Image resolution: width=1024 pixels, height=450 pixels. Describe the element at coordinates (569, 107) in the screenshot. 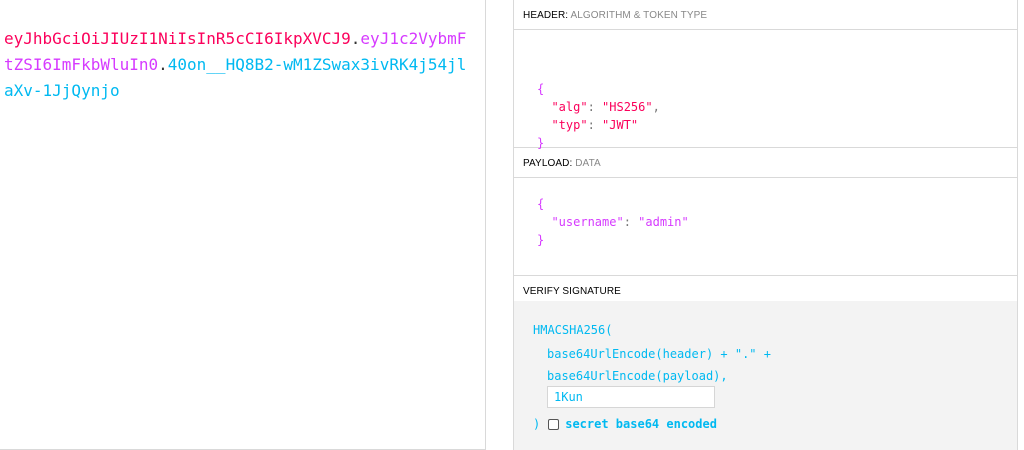

I see `json-key-alg: "alg"` at that location.